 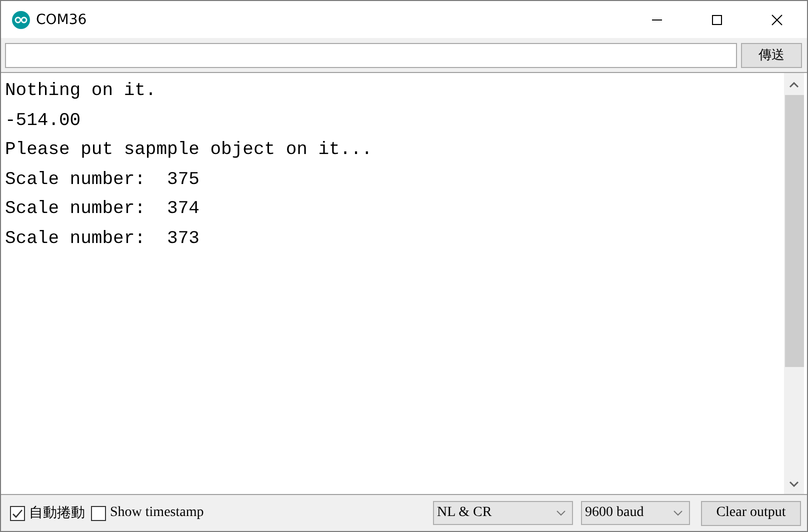 I want to click on send-button: 傳送, so click(x=771, y=55).